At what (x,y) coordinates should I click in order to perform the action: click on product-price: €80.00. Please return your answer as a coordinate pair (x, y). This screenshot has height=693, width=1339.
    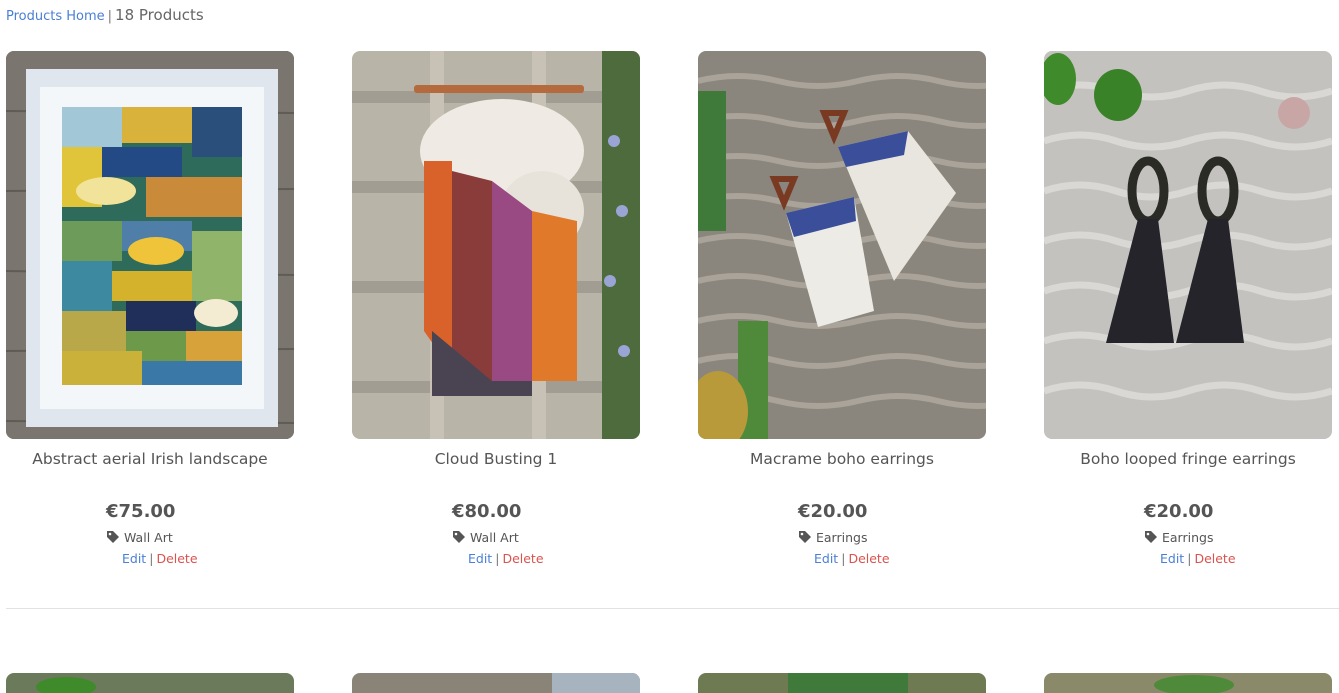
    Looking at the image, I should click on (487, 511).